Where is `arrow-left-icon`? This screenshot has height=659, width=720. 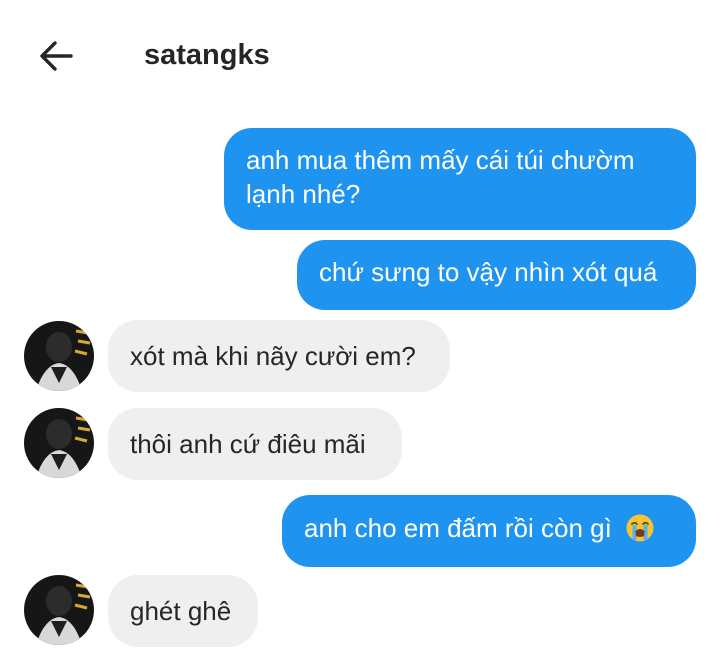
arrow-left-icon is located at coordinates (56, 56).